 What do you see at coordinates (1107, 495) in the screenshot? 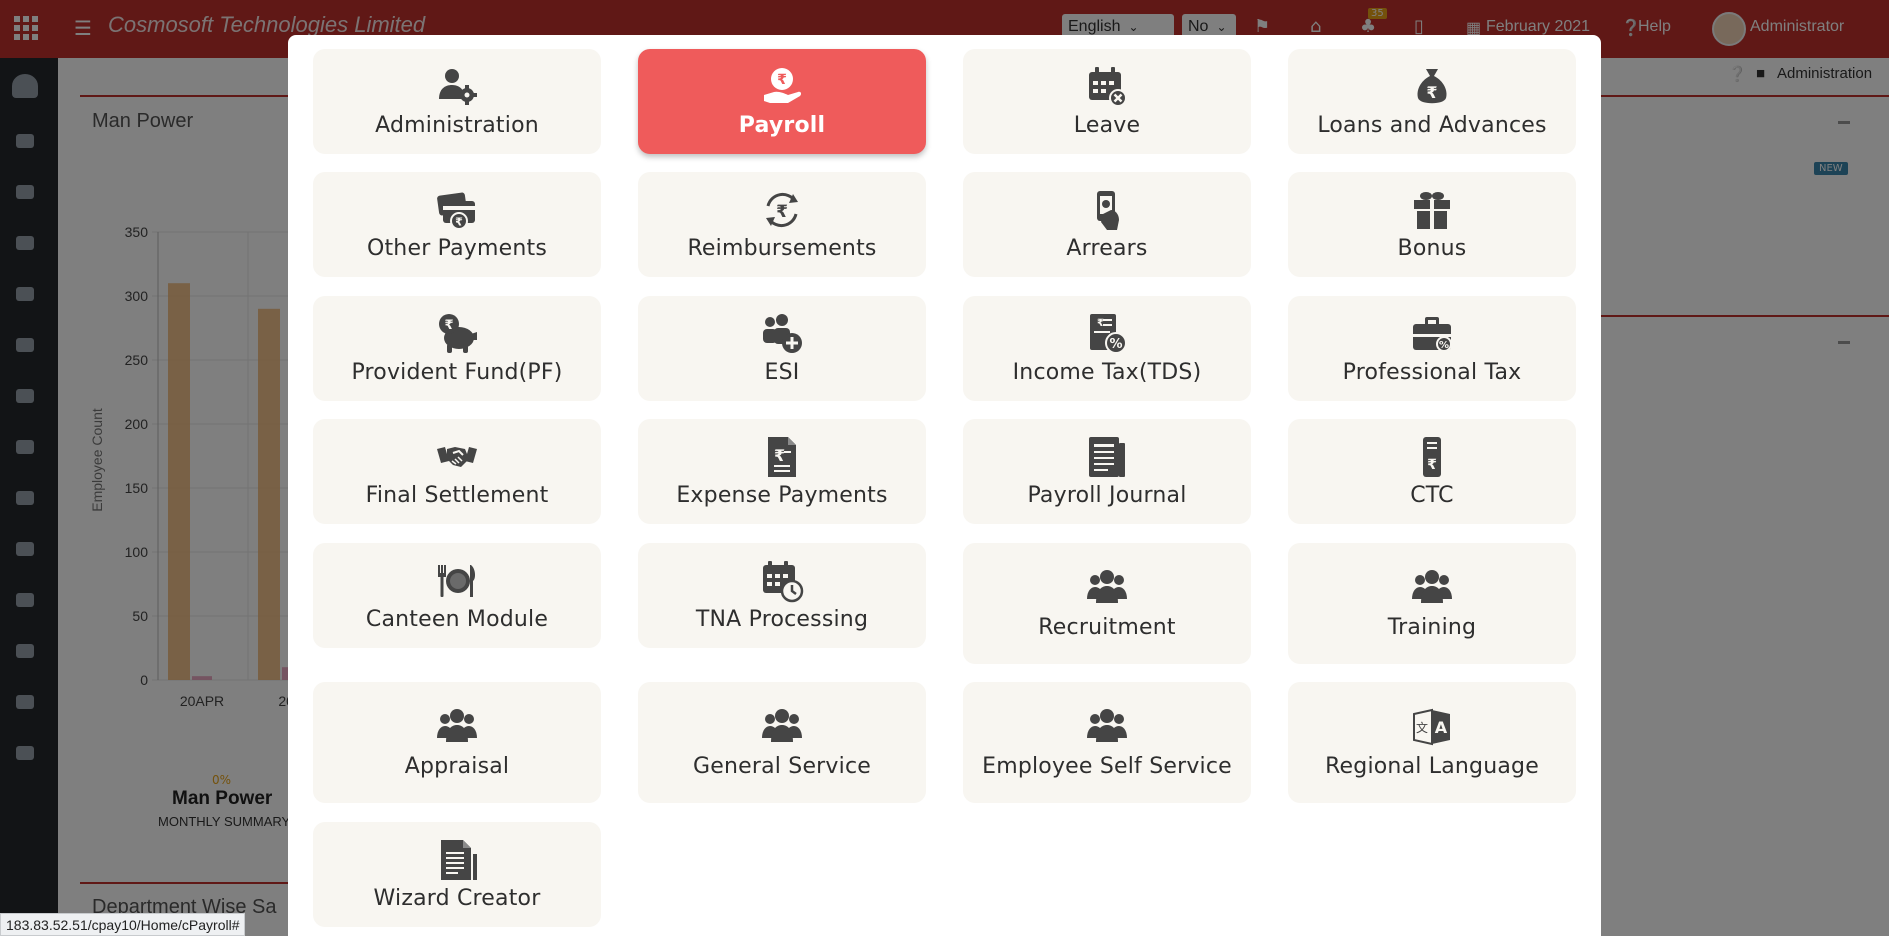
I see `module-label: Payroll Journal` at bounding box center [1107, 495].